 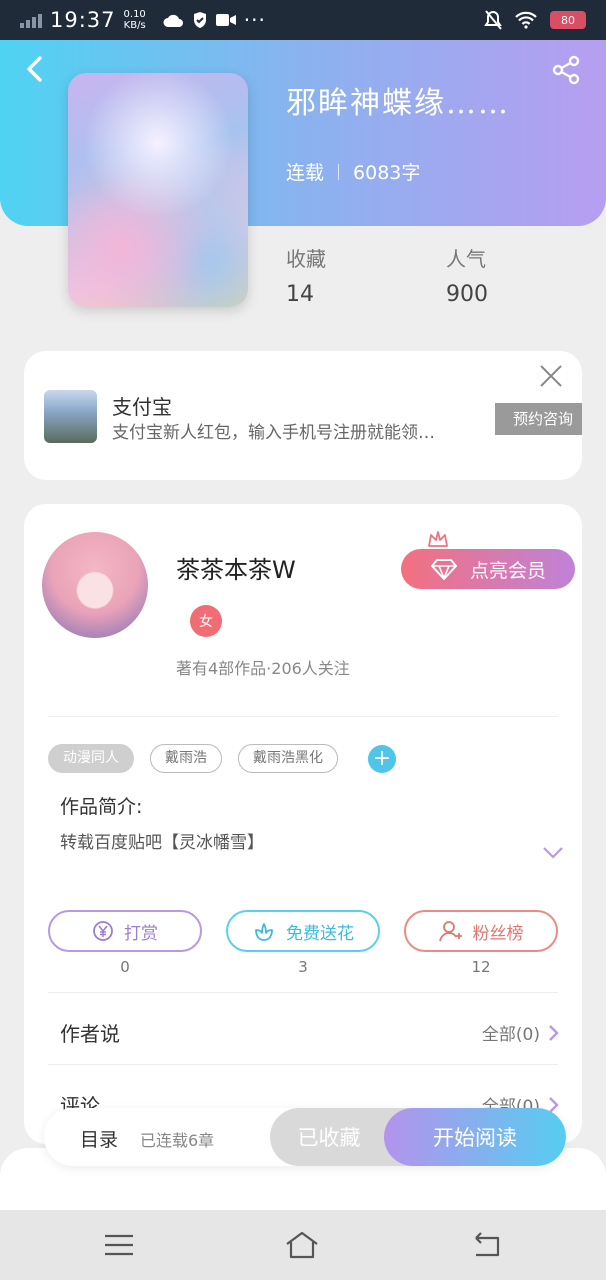 What do you see at coordinates (306, 275) in the screenshot?
I see `collect-stat: 收藏 14` at bounding box center [306, 275].